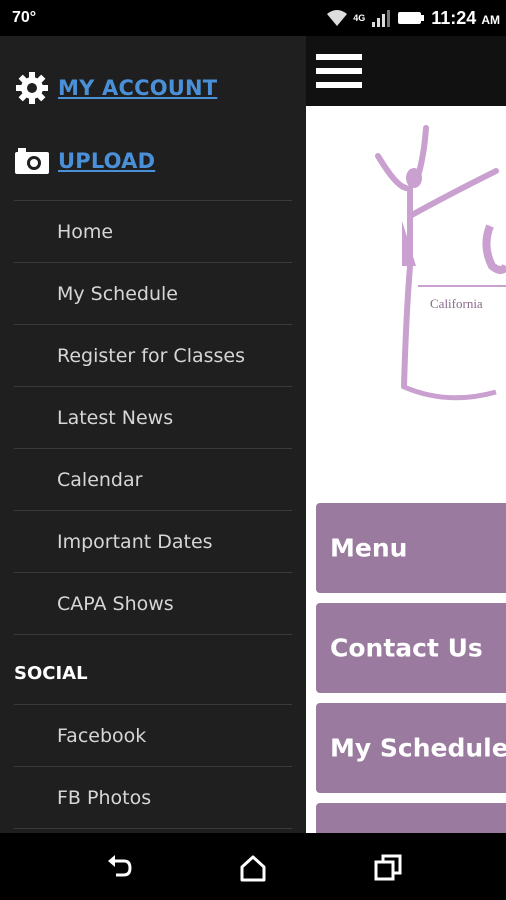 This screenshot has height=900, width=506. Describe the element at coordinates (369, 548) in the screenshot. I see `tile-label: Menu` at that location.